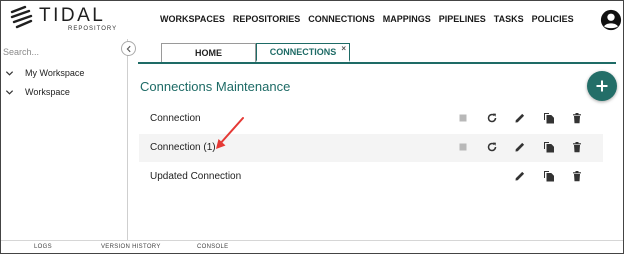  What do you see at coordinates (72, 15) in the screenshot?
I see `brand-name: TIDAL` at bounding box center [72, 15].